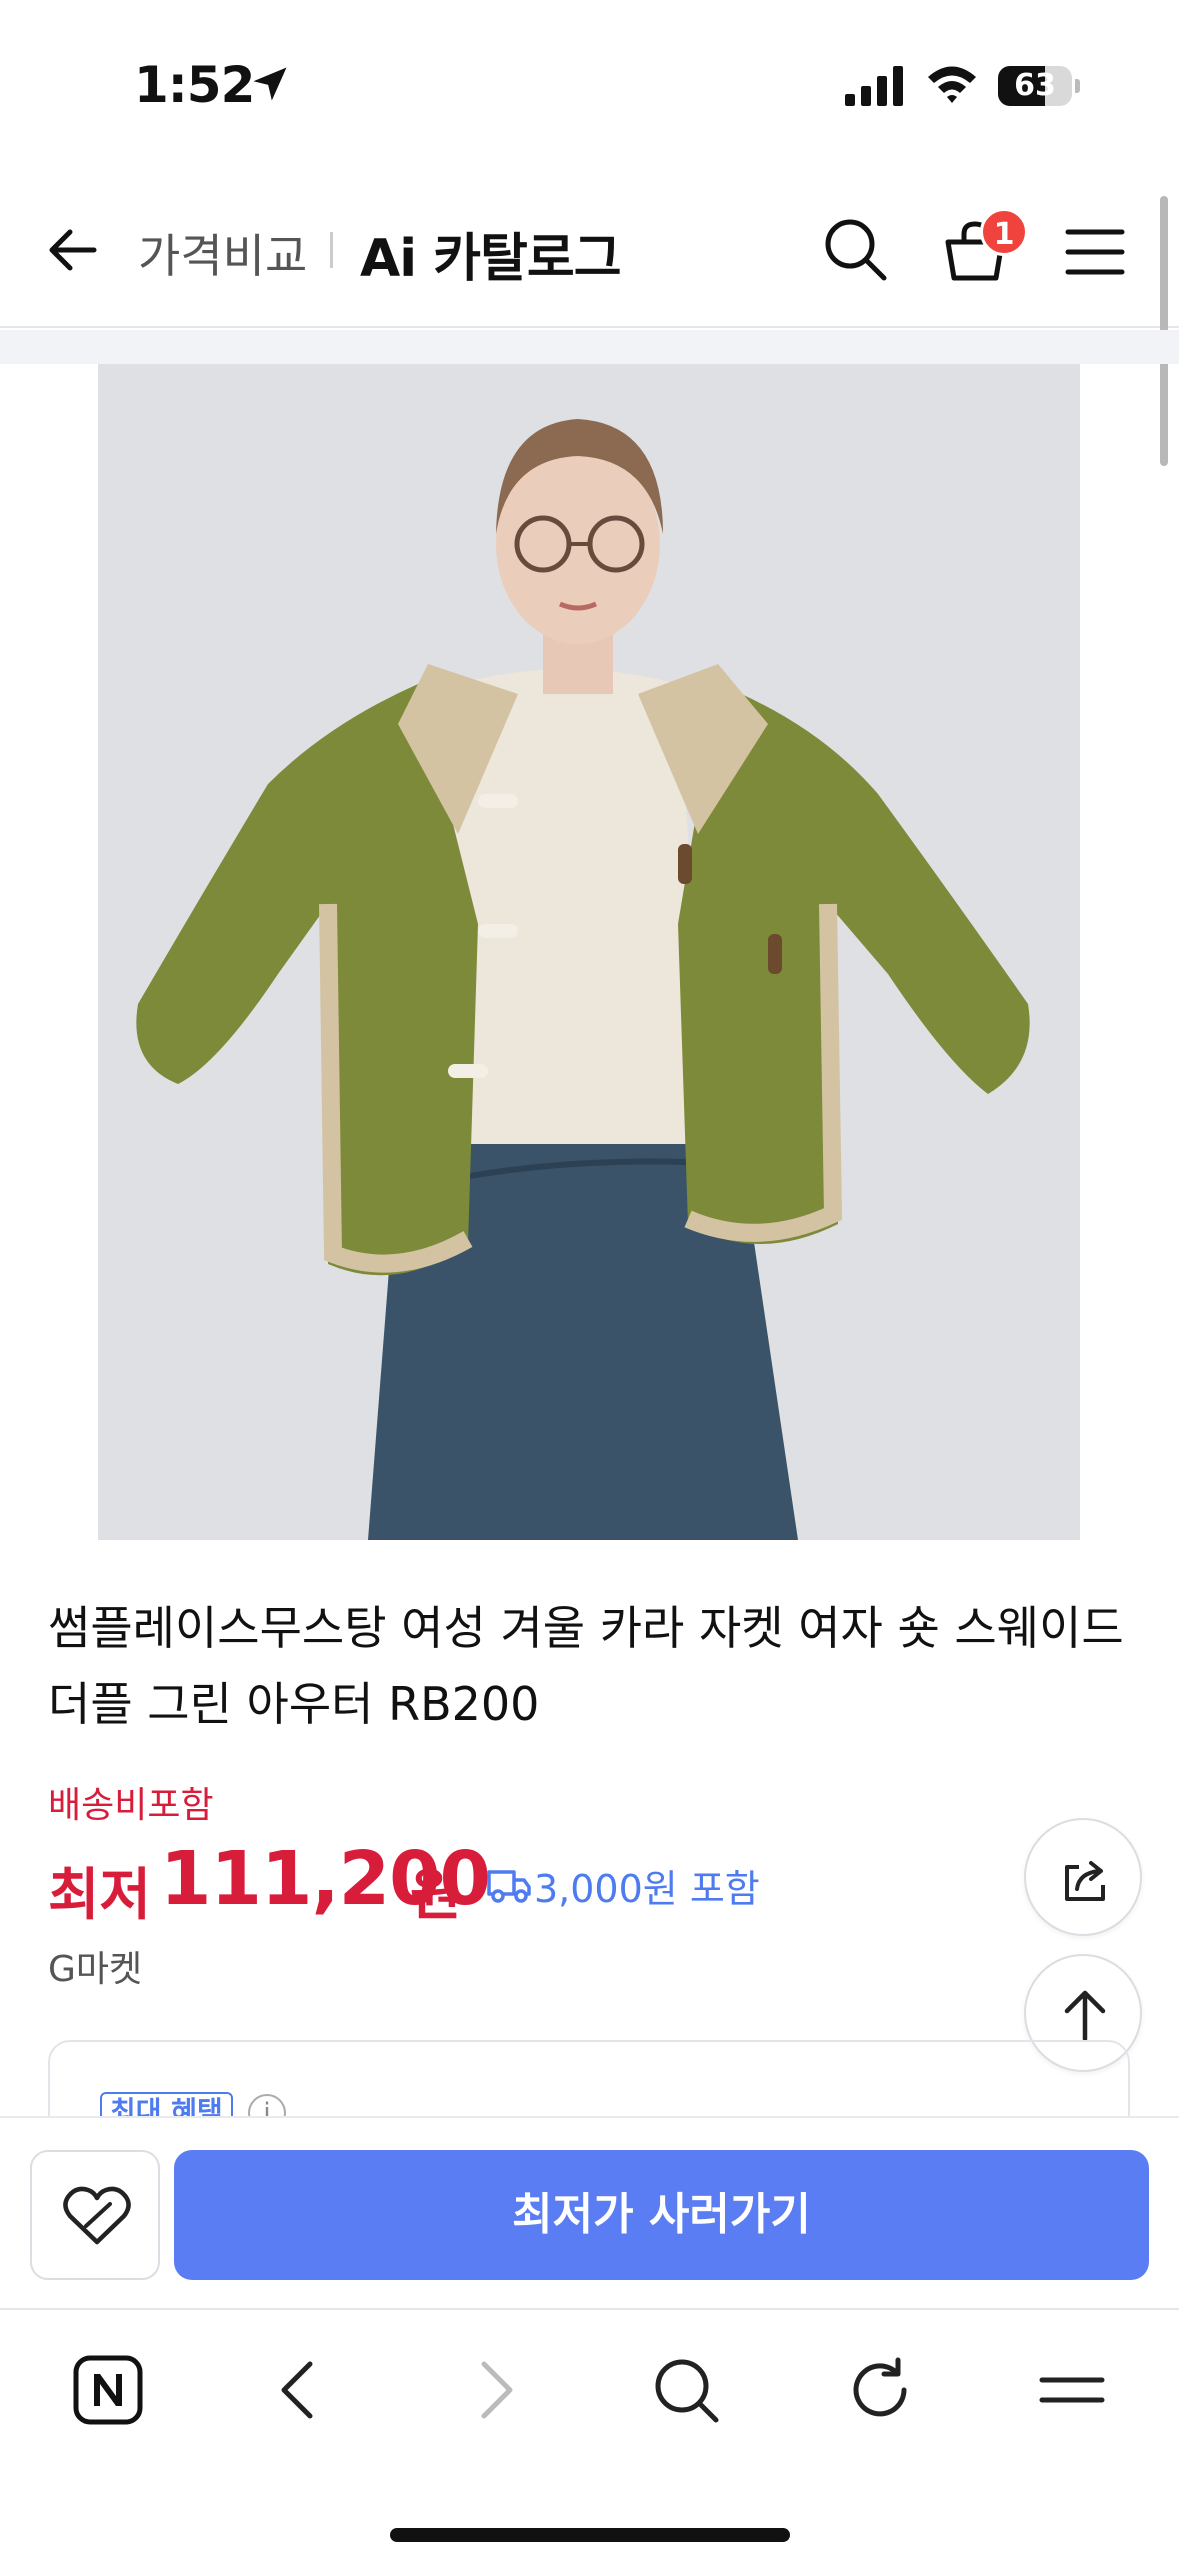 Image resolution: width=1179 pixels, height=2556 pixels. What do you see at coordinates (331, 250) in the screenshot?
I see `breadcrumb-divider` at bounding box center [331, 250].